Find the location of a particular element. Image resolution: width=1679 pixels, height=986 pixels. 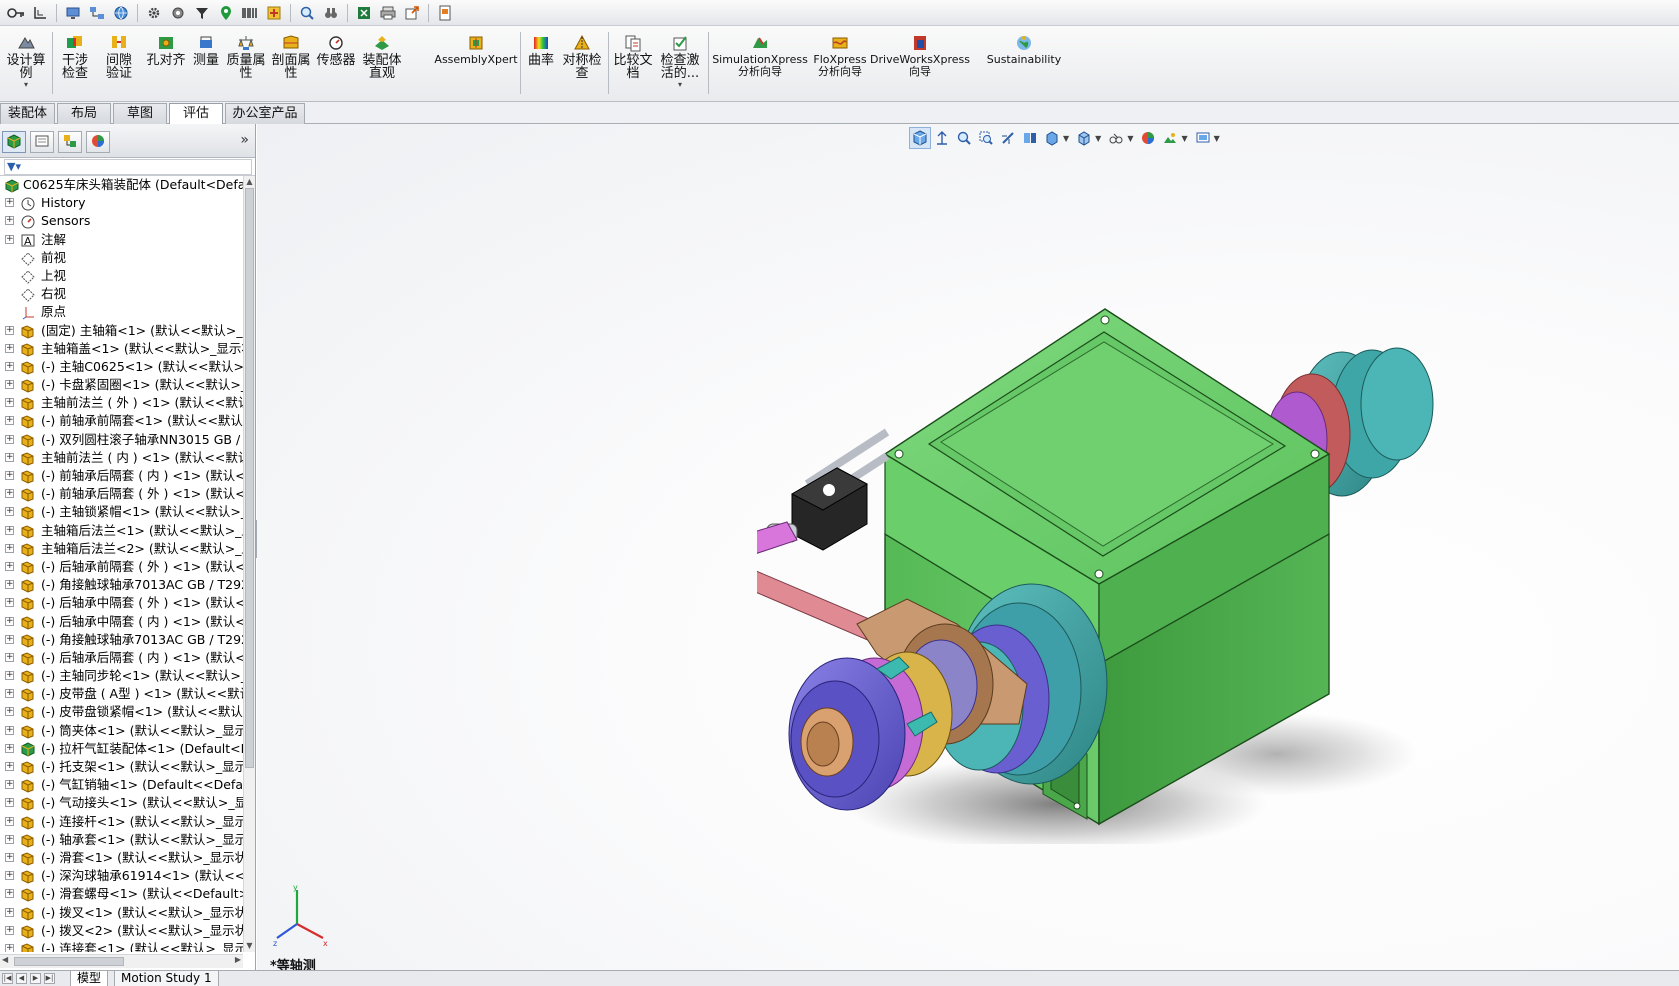

tree-item: 右视 is located at coordinates (121, 294).